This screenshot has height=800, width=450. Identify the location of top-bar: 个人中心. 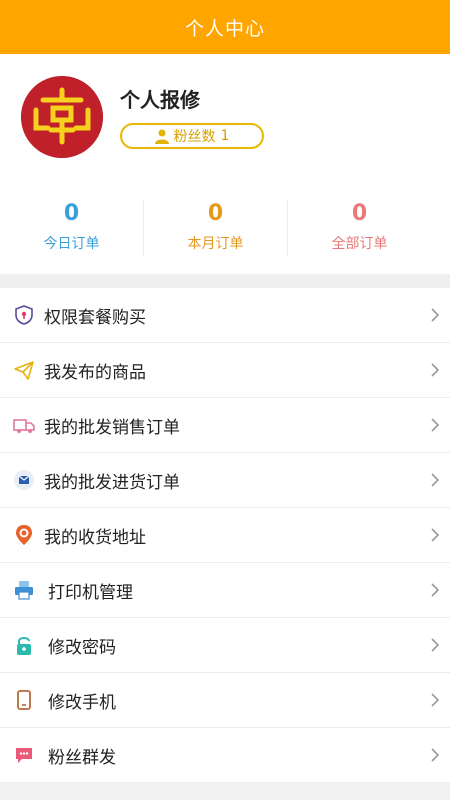
(225, 27).